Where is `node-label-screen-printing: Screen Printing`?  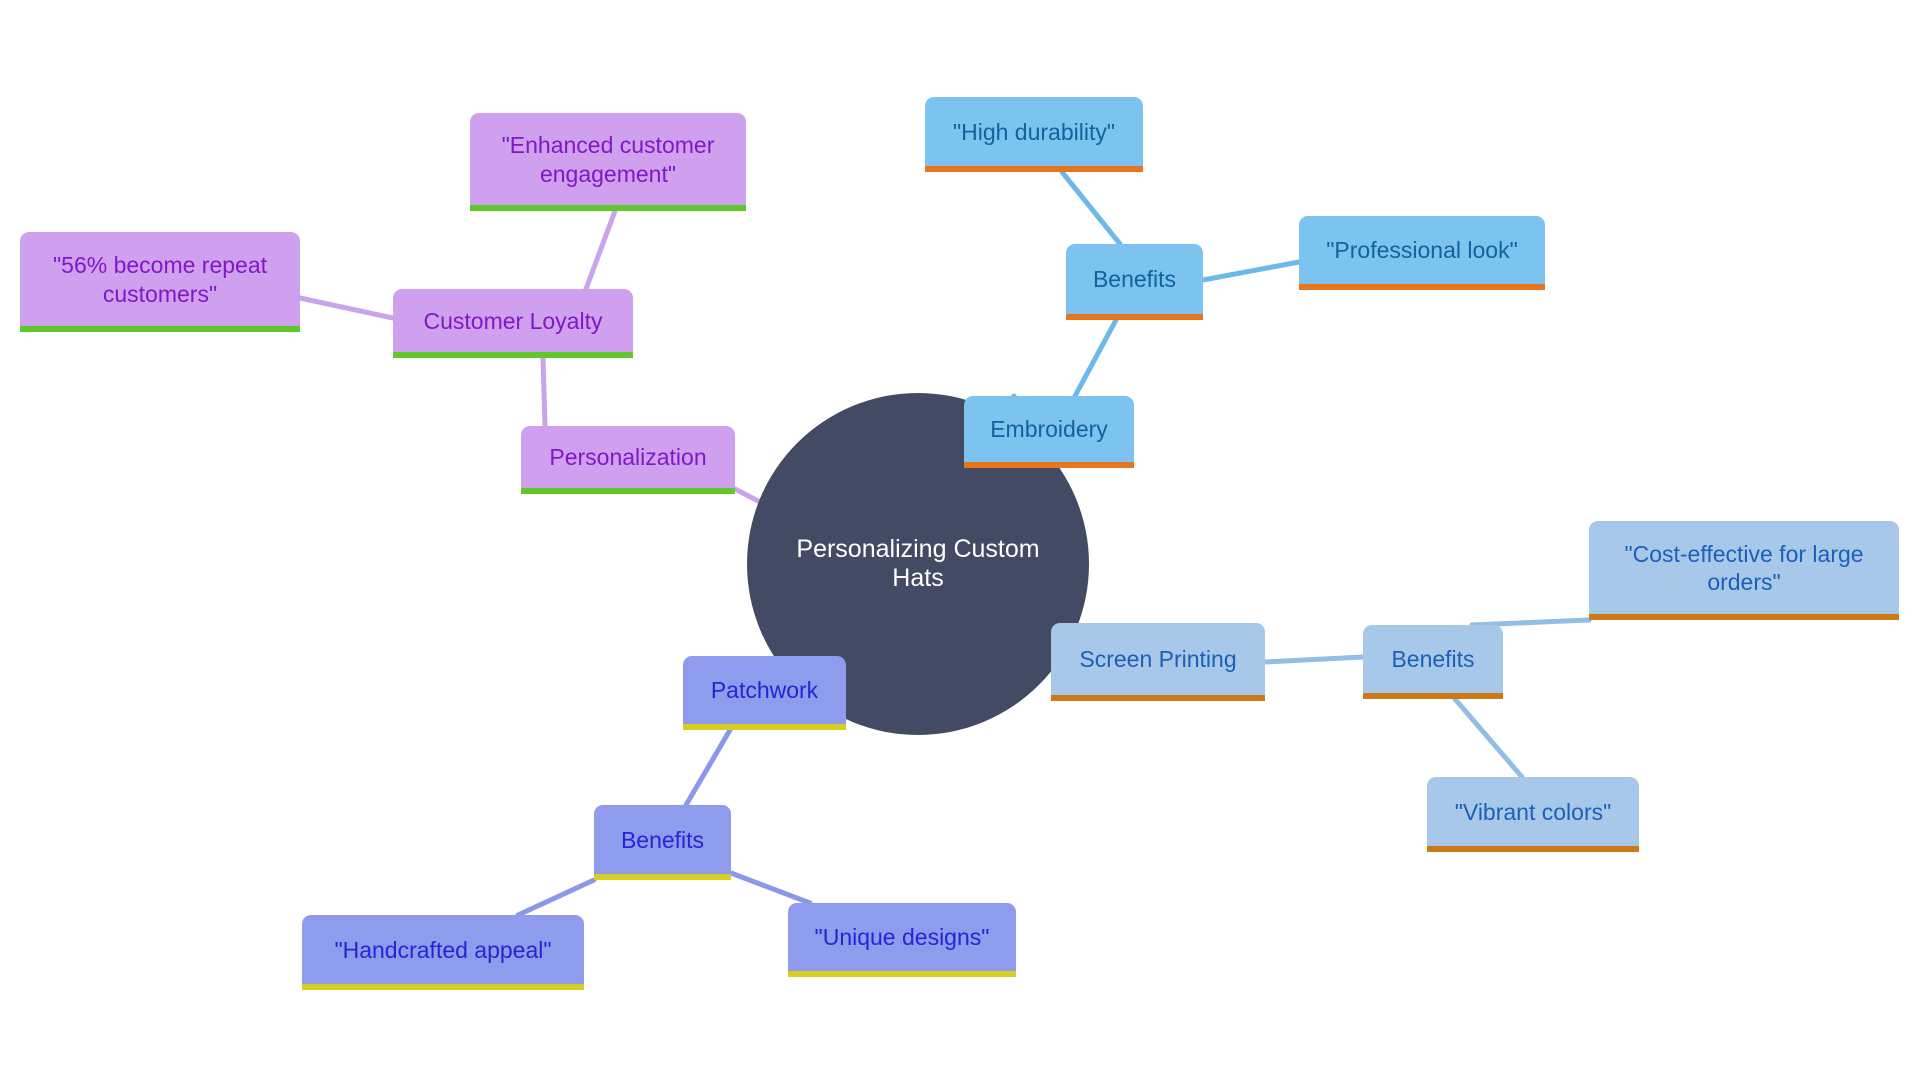 node-label-screen-printing: Screen Printing is located at coordinates (1158, 659).